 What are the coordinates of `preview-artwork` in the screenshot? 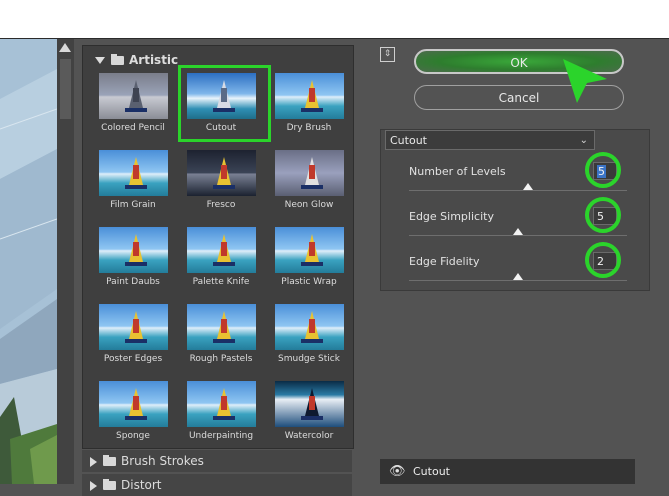 It's located at (28, 261).